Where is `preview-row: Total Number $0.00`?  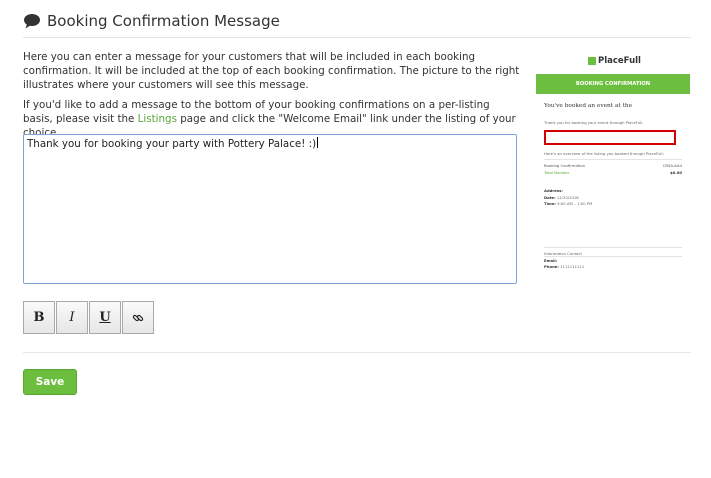
preview-row: Total Number $0.00 is located at coordinates (613, 172).